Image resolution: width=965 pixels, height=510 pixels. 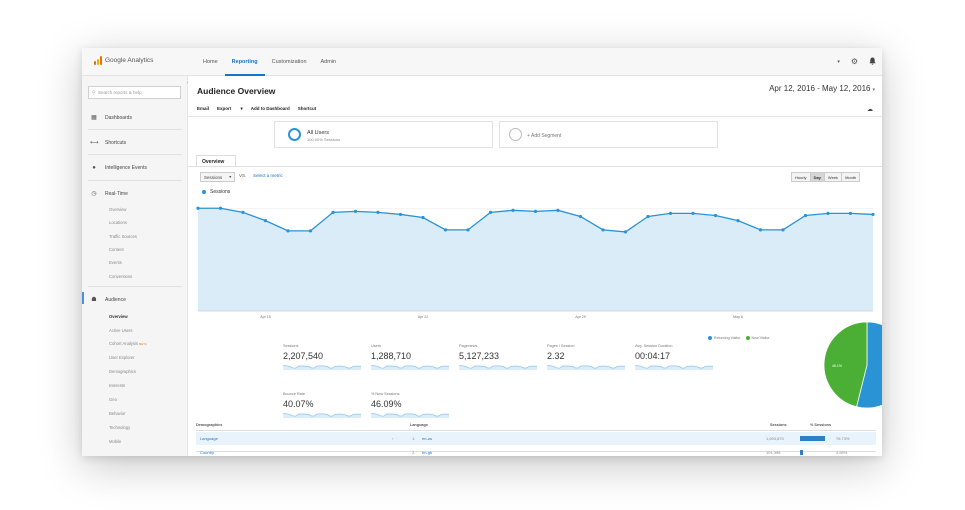 What do you see at coordinates (289, 62) in the screenshot?
I see `nav-customization: Customization` at bounding box center [289, 62].